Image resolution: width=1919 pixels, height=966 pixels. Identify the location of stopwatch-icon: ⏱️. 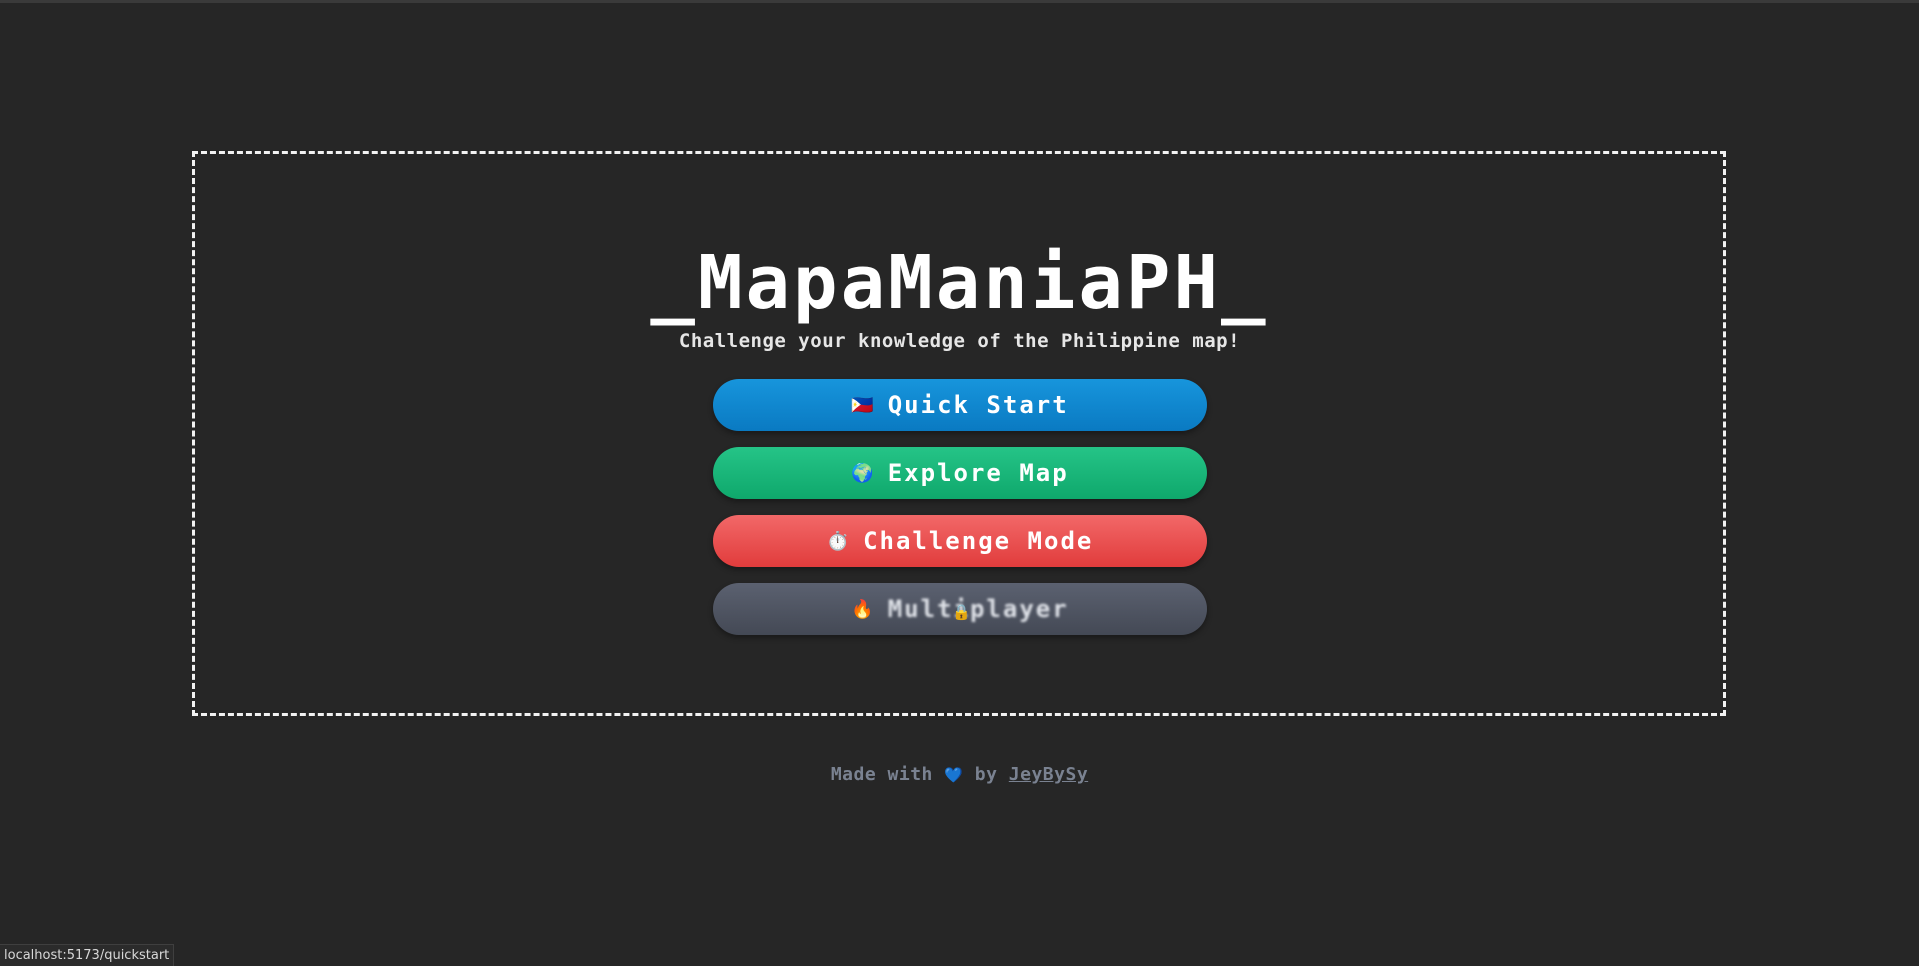
(838, 541).